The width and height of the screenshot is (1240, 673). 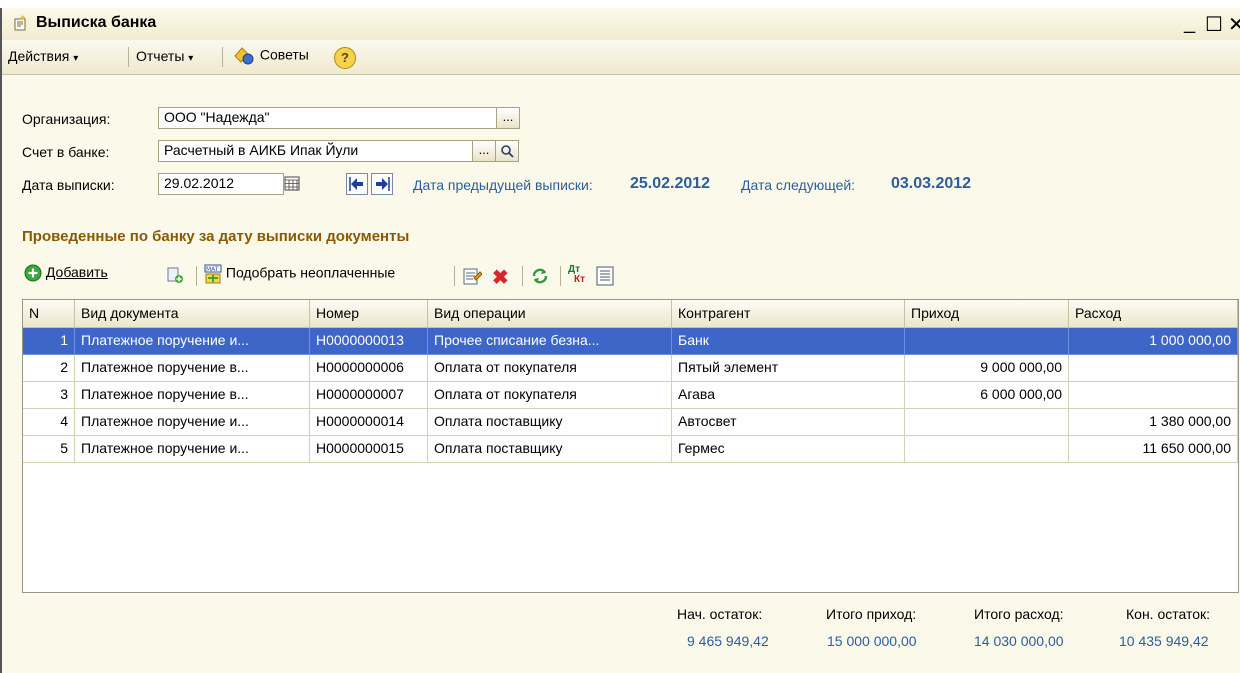 What do you see at coordinates (49, 314) in the screenshot?
I see `column-header-n: N` at bounding box center [49, 314].